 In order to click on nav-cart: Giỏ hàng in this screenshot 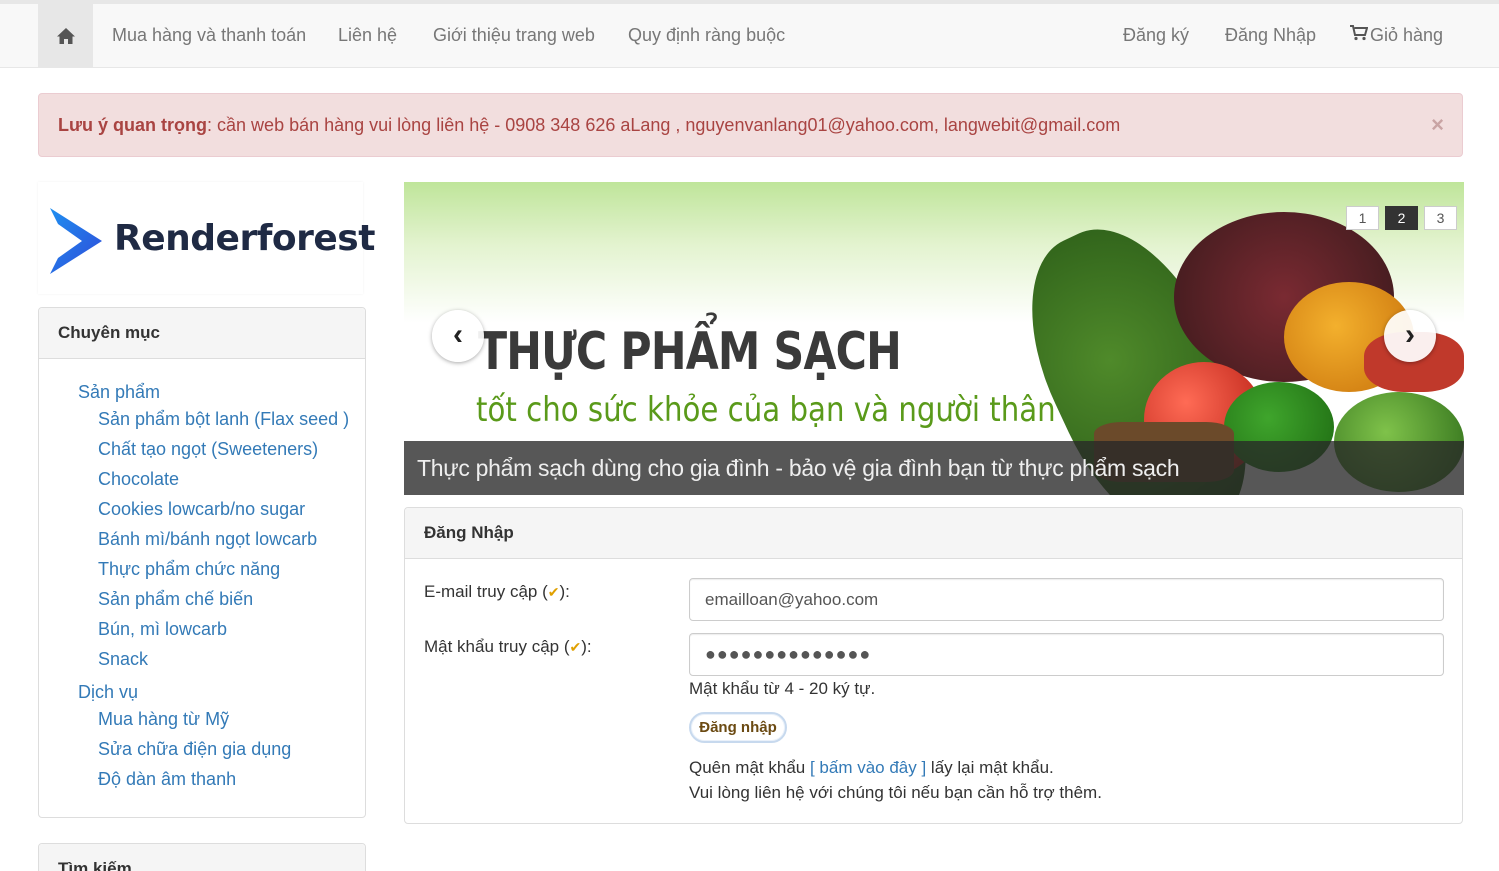, I will do `click(1396, 35)`.